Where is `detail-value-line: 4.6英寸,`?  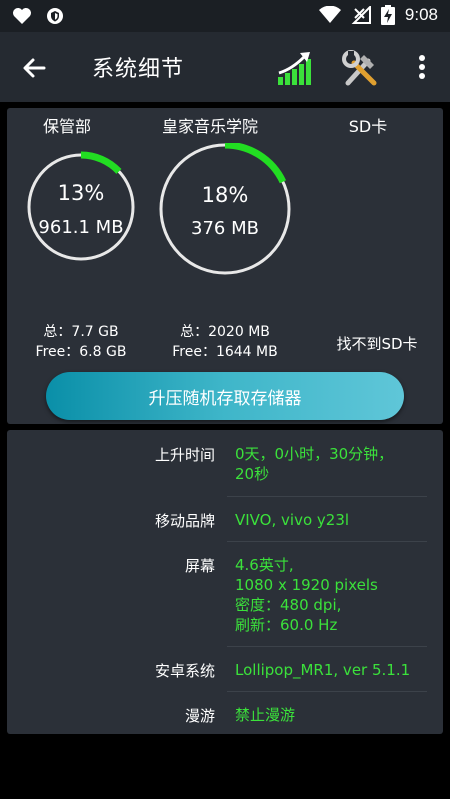
detail-value-line: 4.6英寸, is located at coordinates (264, 565).